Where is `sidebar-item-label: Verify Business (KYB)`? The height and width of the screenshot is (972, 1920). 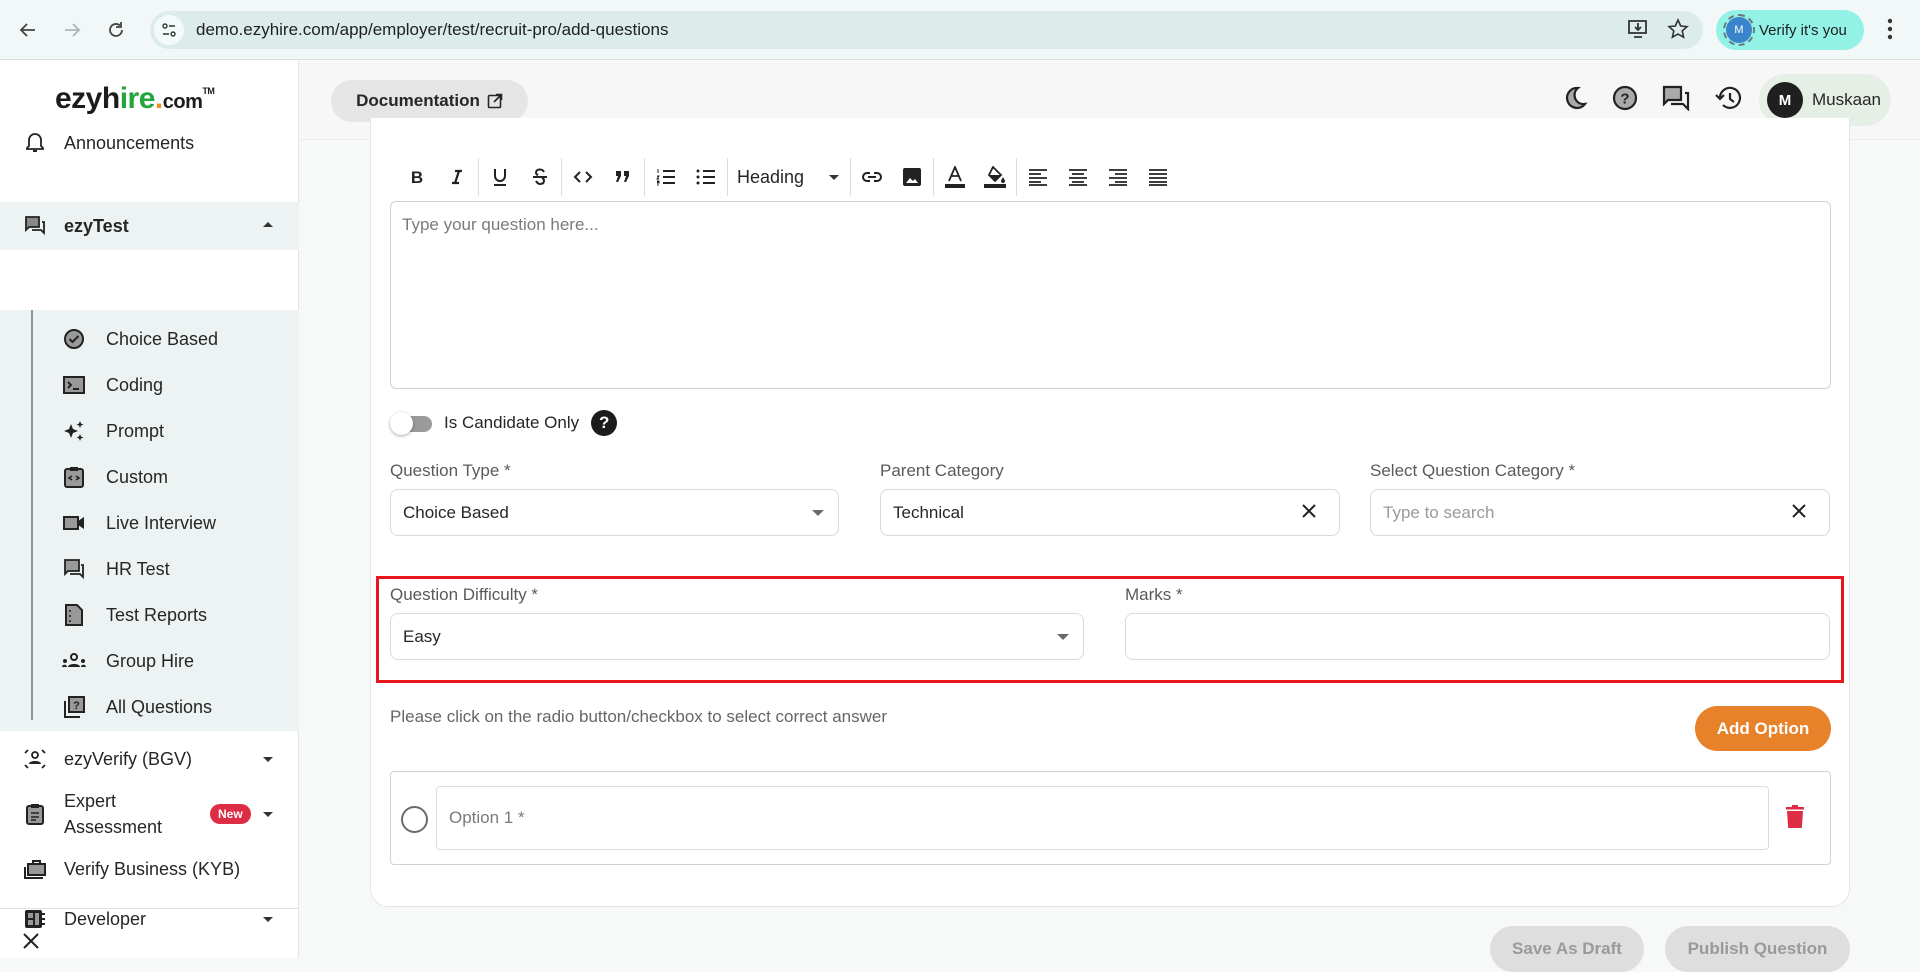 sidebar-item-label: Verify Business (KYB) is located at coordinates (152, 868).